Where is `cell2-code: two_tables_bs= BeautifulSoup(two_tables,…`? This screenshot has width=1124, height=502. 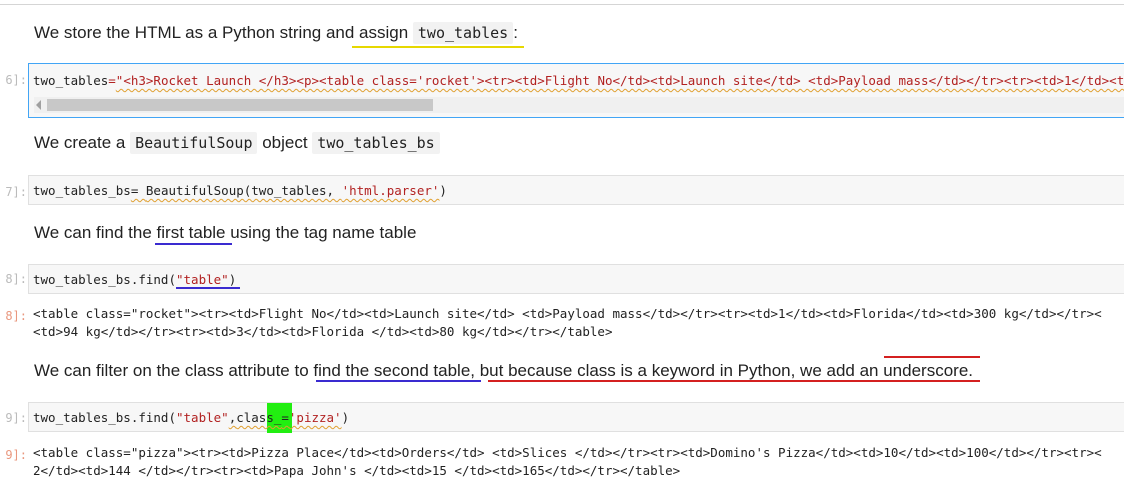 cell2-code: two_tables_bs= BeautifulSoup(two_tables,… is located at coordinates (240, 190).